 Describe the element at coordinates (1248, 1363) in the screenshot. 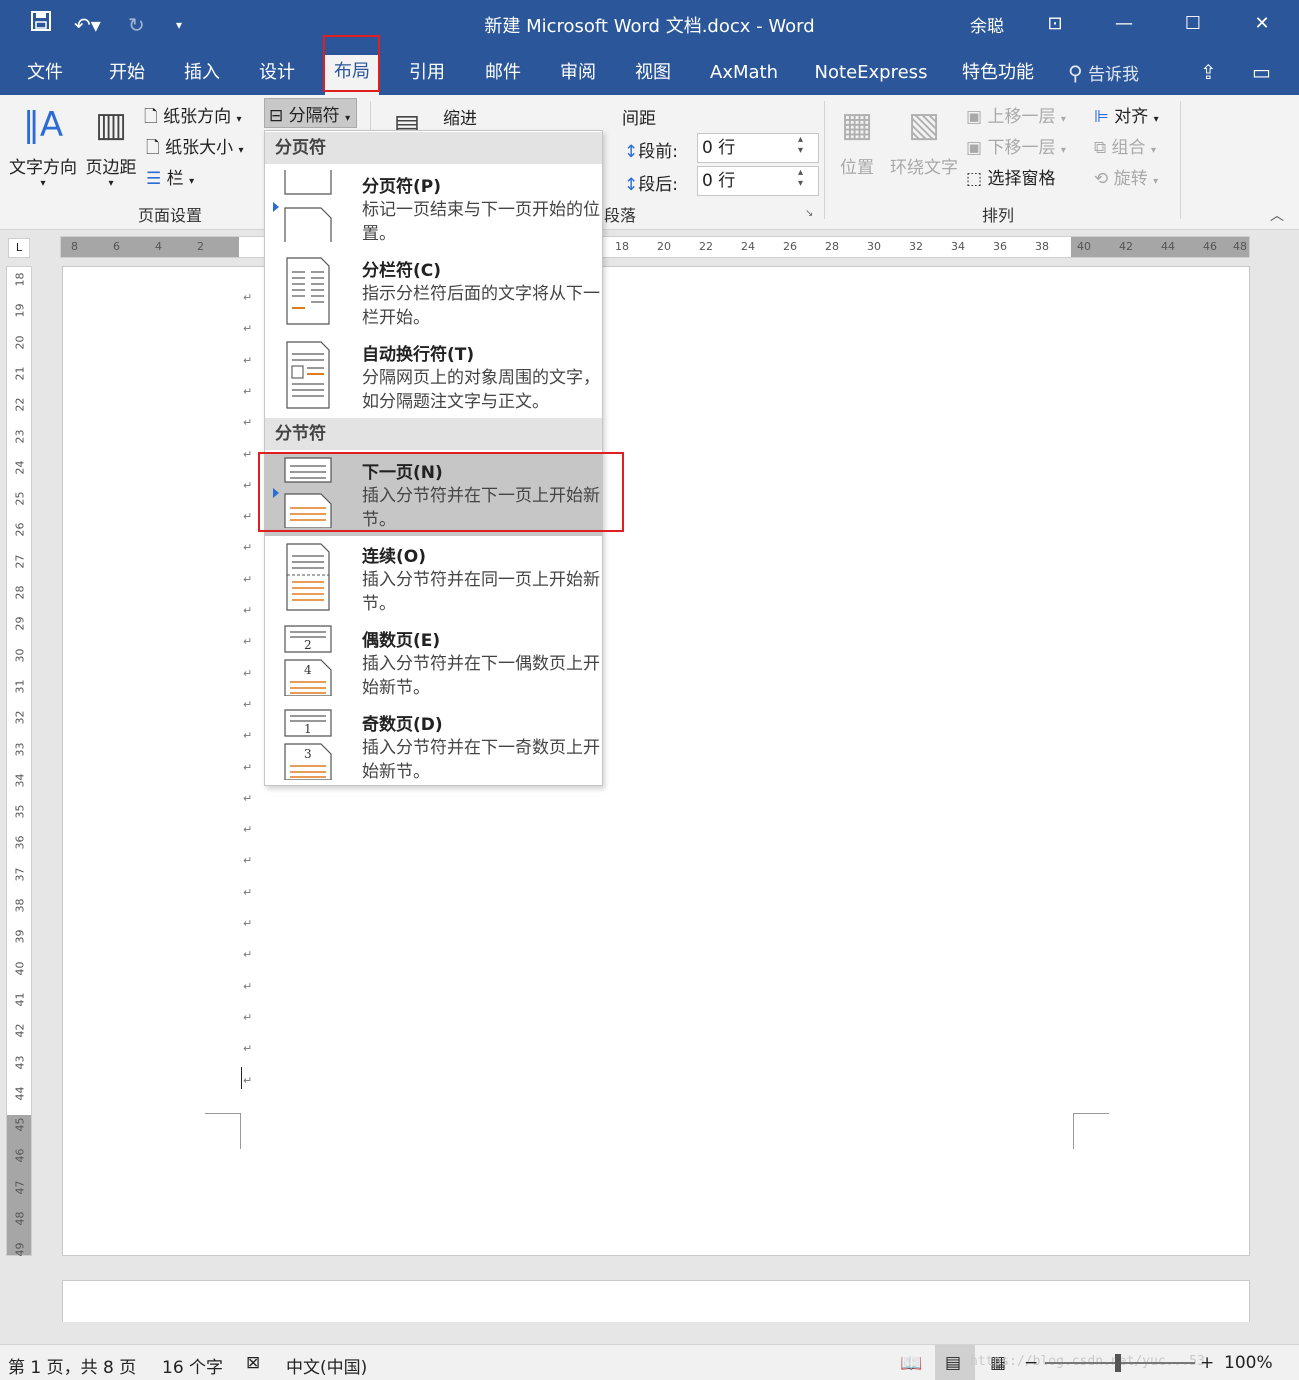

I see `zoom-level: 100%` at that location.